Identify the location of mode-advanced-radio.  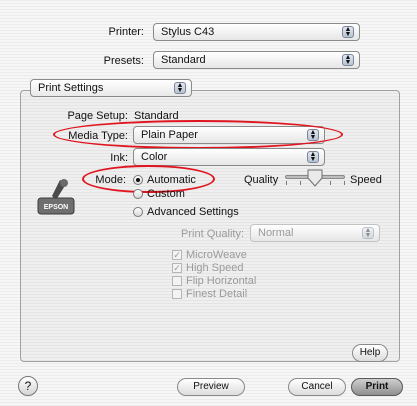
(138, 212).